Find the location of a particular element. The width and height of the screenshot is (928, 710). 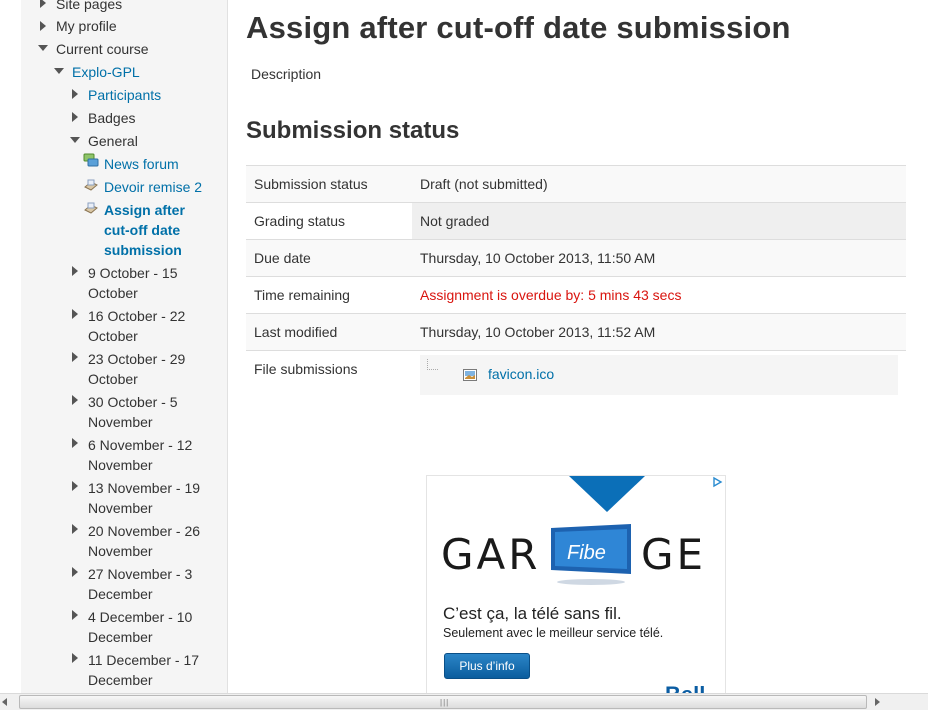

nav-label-line: 20 November - 26 is located at coordinates (144, 531).